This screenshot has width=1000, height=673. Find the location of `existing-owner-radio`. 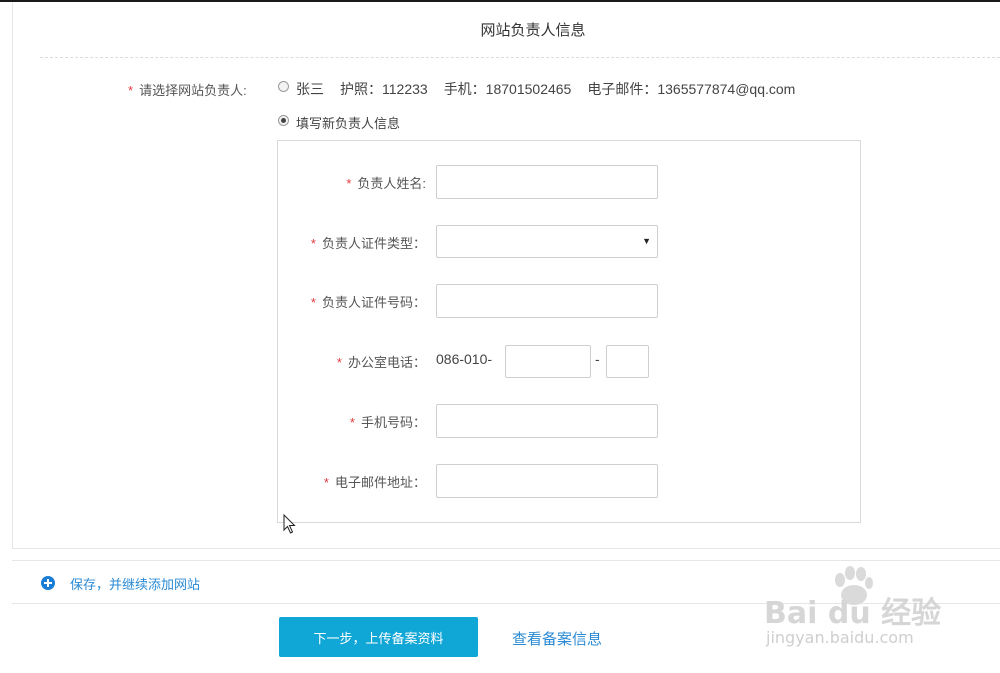

existing-owner-radio is located at coordinates (283, 86).